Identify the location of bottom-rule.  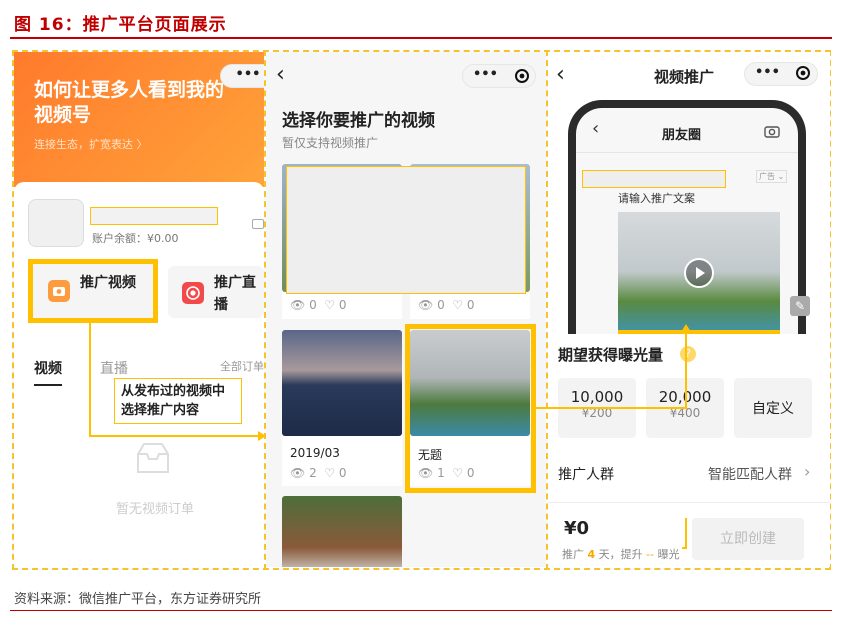
(421, 610).